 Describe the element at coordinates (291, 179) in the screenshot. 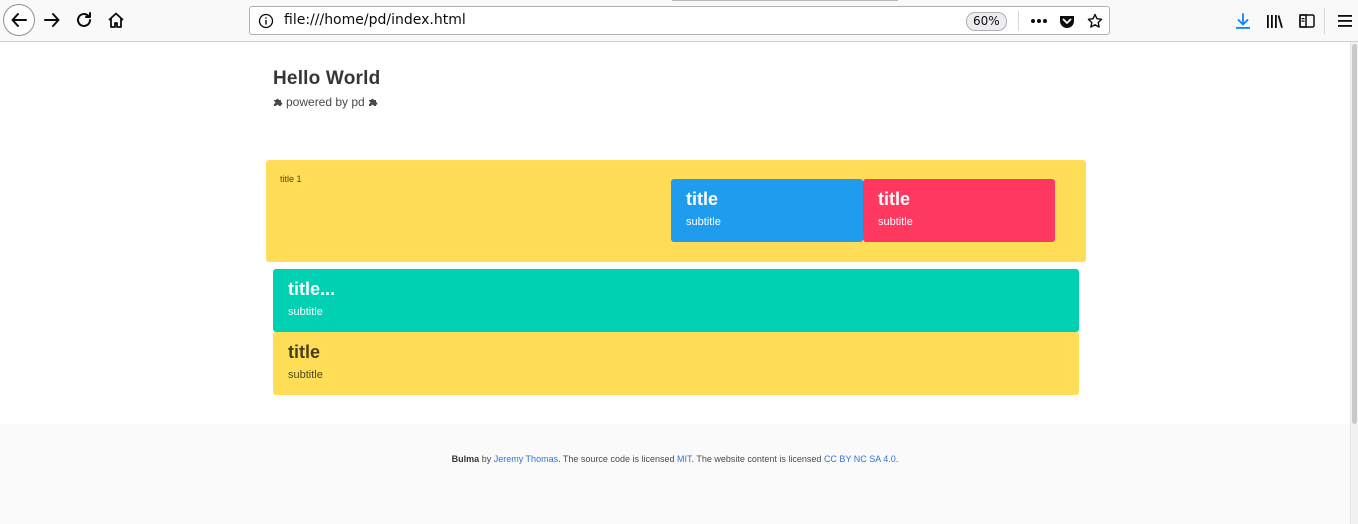

I see `tile-ancestor-title: title 1` at that location.